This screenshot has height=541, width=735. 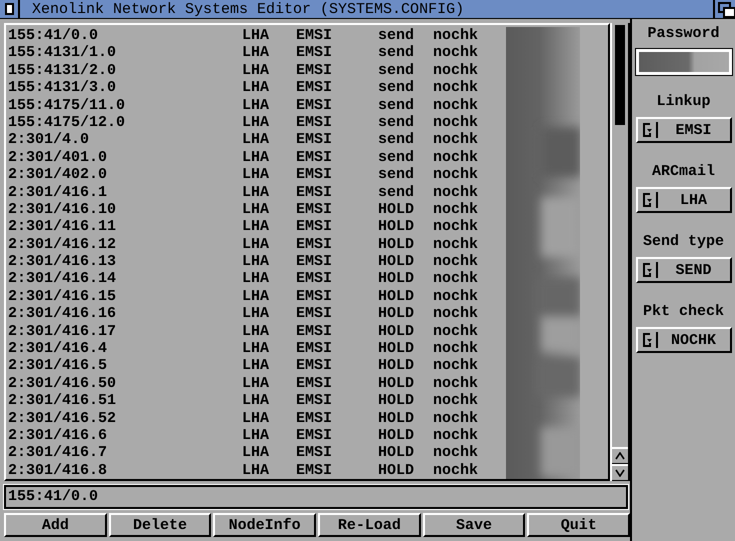 I want to click on cycle-button: SEND, so click(x=684, y=270).